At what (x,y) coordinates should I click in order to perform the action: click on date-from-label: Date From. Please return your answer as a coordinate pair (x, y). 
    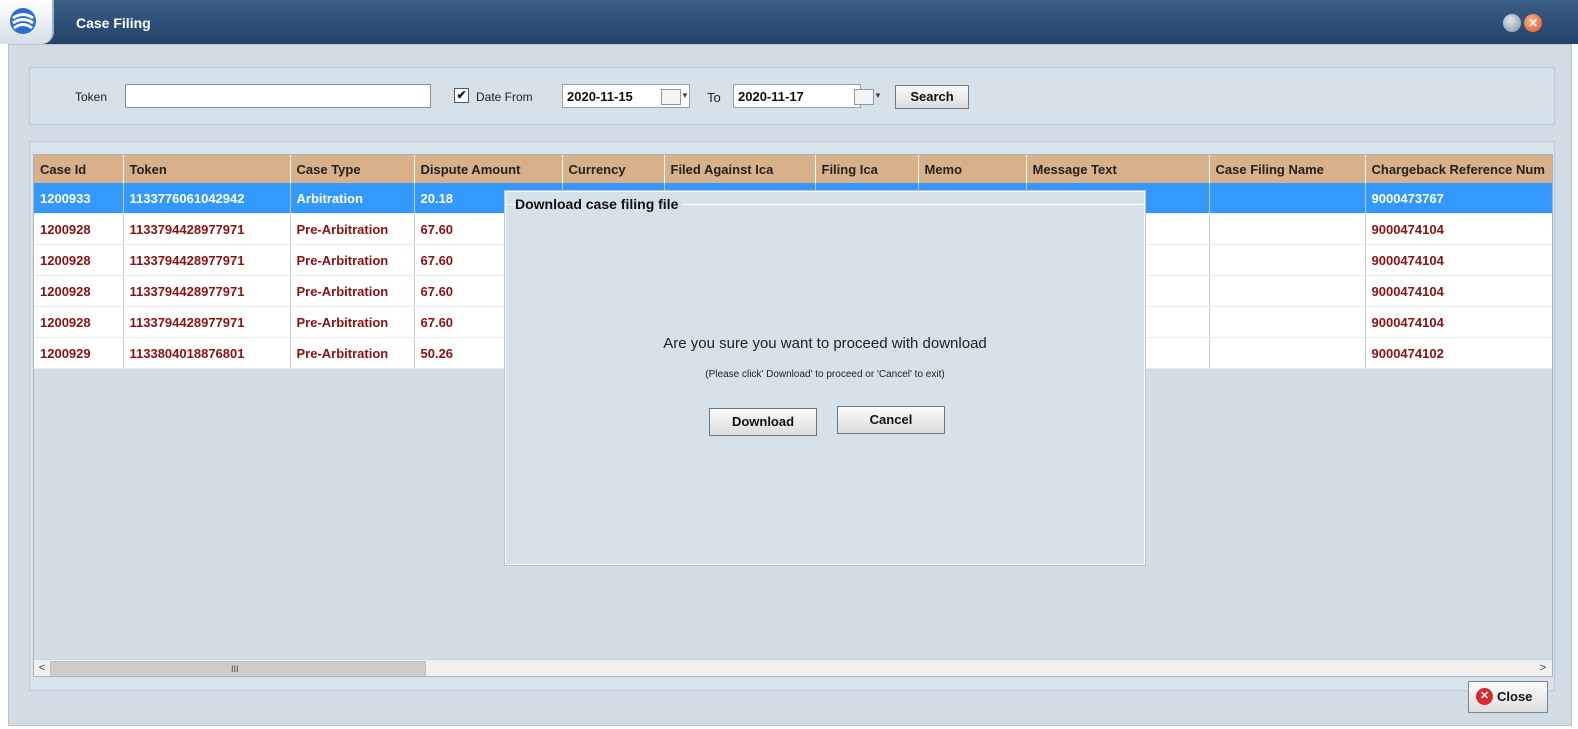
    Looking at the image, I should click on (504, 97).